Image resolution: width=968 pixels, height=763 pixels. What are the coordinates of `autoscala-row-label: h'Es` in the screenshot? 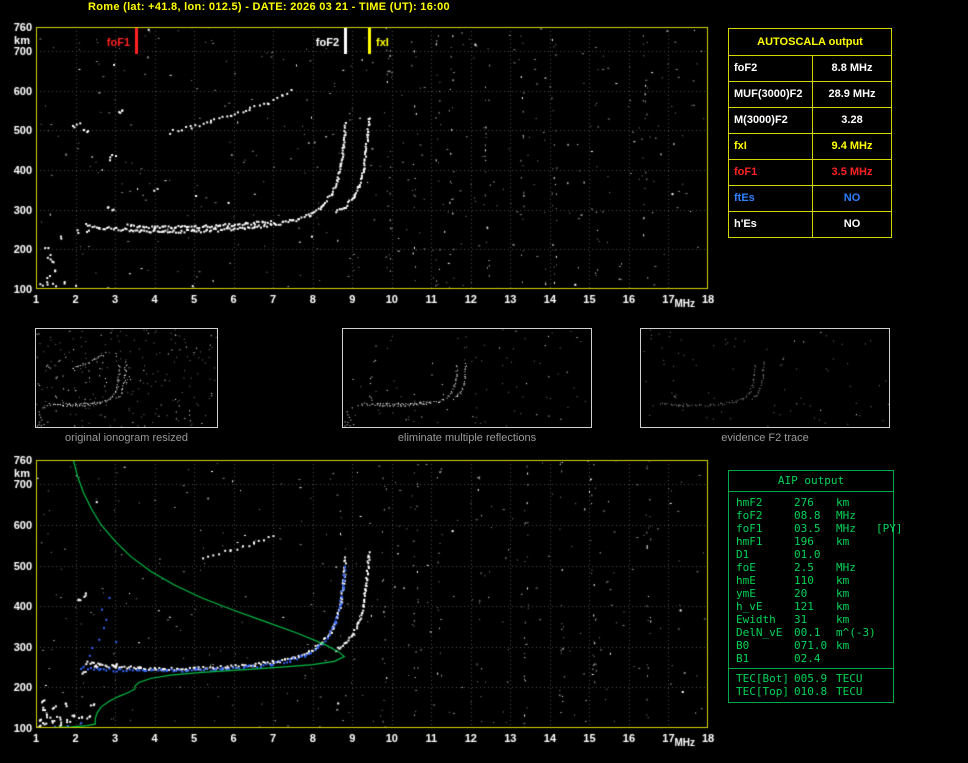 It's located at (771, 224).